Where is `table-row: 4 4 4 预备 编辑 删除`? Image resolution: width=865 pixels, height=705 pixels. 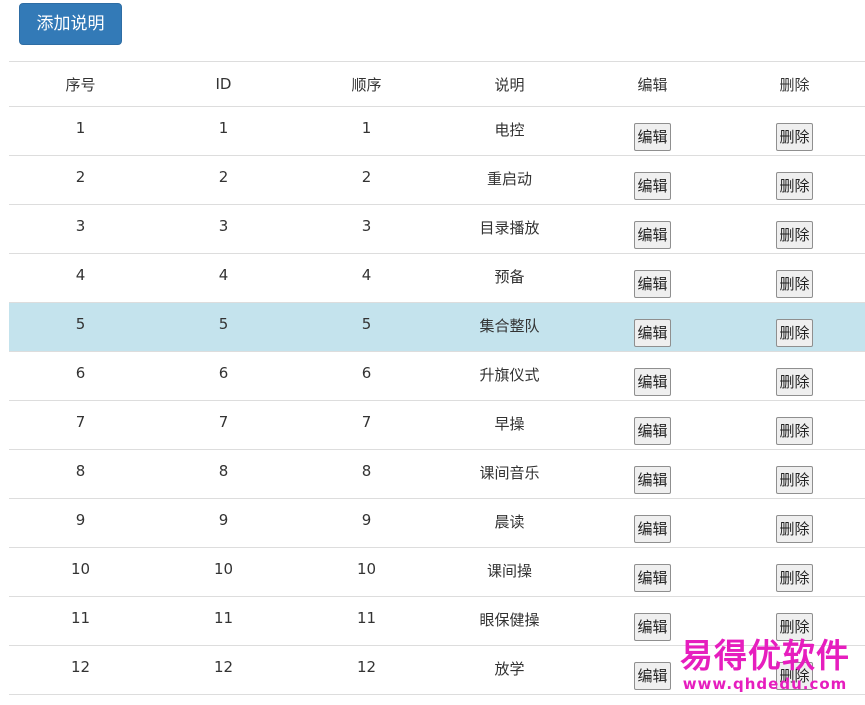
table-row: 4 4 4 预备 编辑 删除 is located at coordinates (437, 278).